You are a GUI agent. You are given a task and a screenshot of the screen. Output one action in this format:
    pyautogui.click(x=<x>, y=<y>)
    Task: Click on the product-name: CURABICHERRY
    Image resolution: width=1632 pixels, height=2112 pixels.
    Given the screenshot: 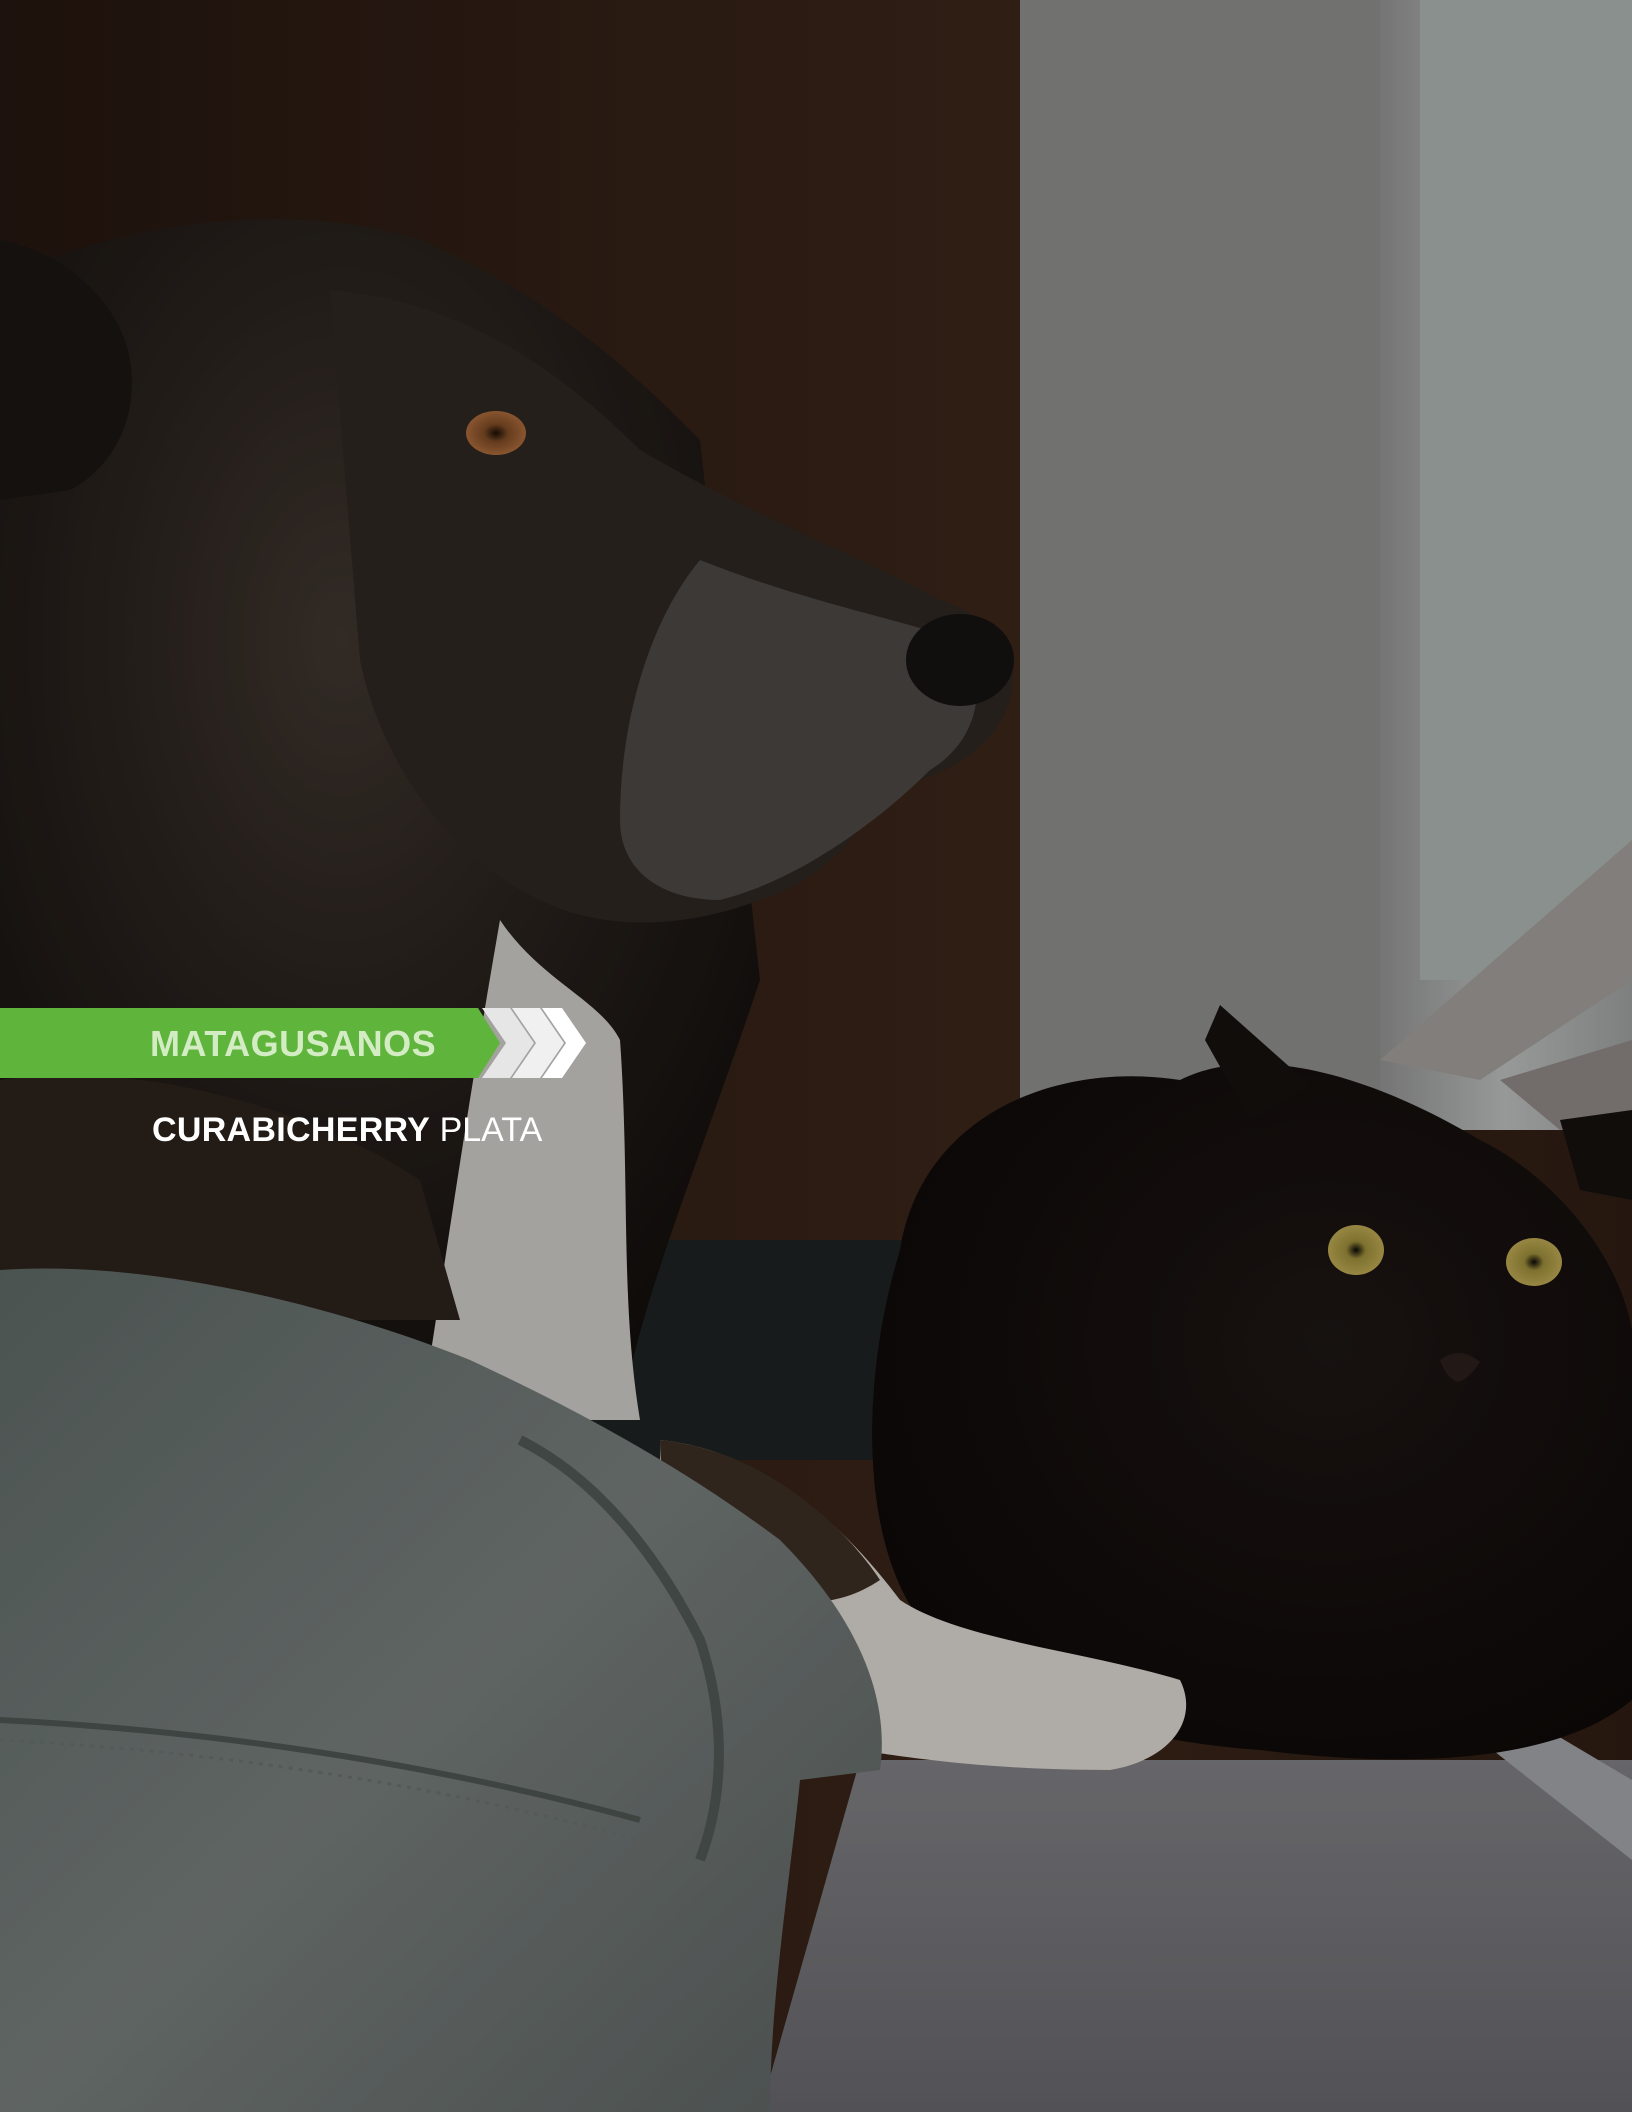 What is the action you would take?
    pyautogui.click(x=291, y=1130)
    